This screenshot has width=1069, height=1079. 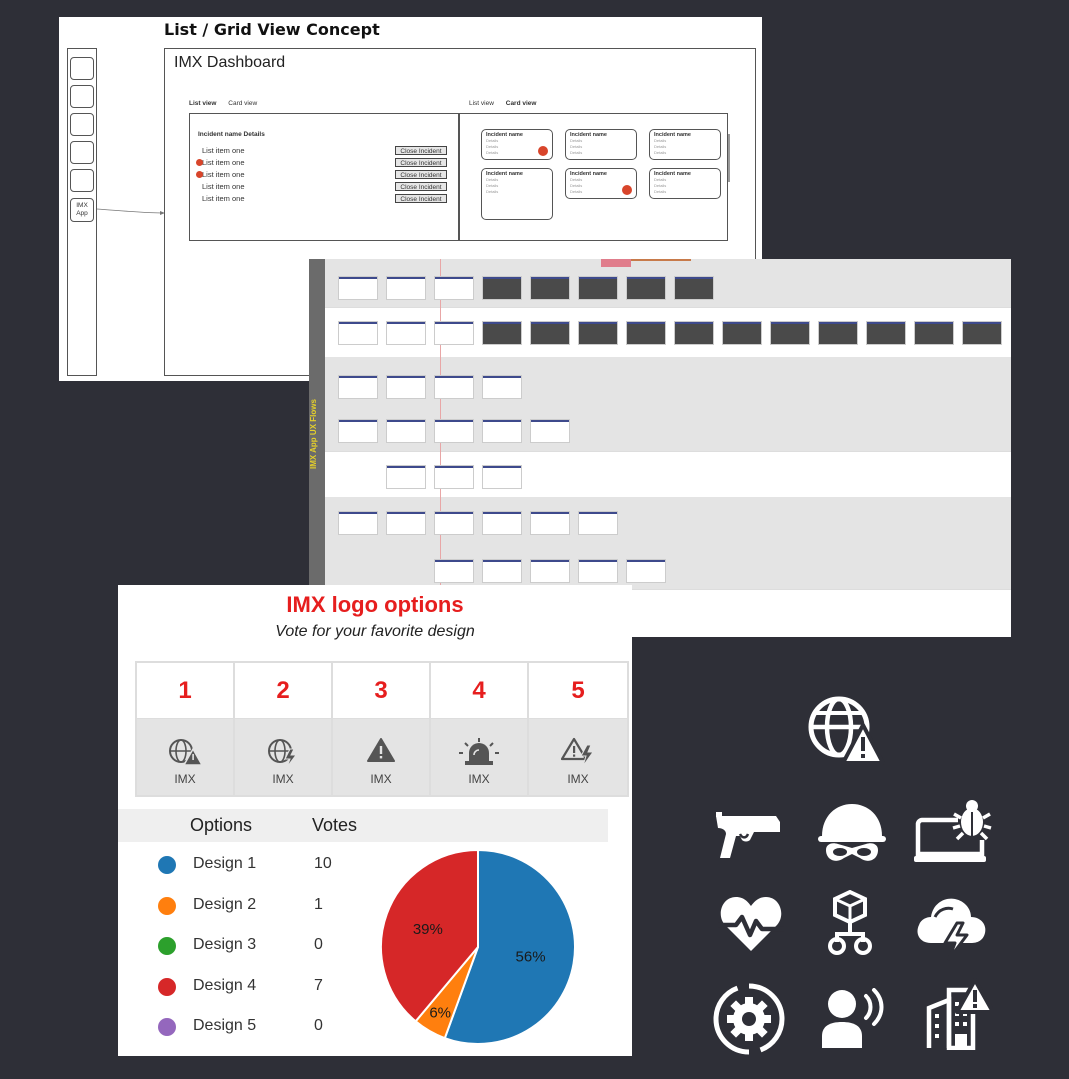 What do you see at coordinates (230, 62) in the screenshot?
I see `dashboard-title: IMX Dashboard` at bounding box center [230, 62].